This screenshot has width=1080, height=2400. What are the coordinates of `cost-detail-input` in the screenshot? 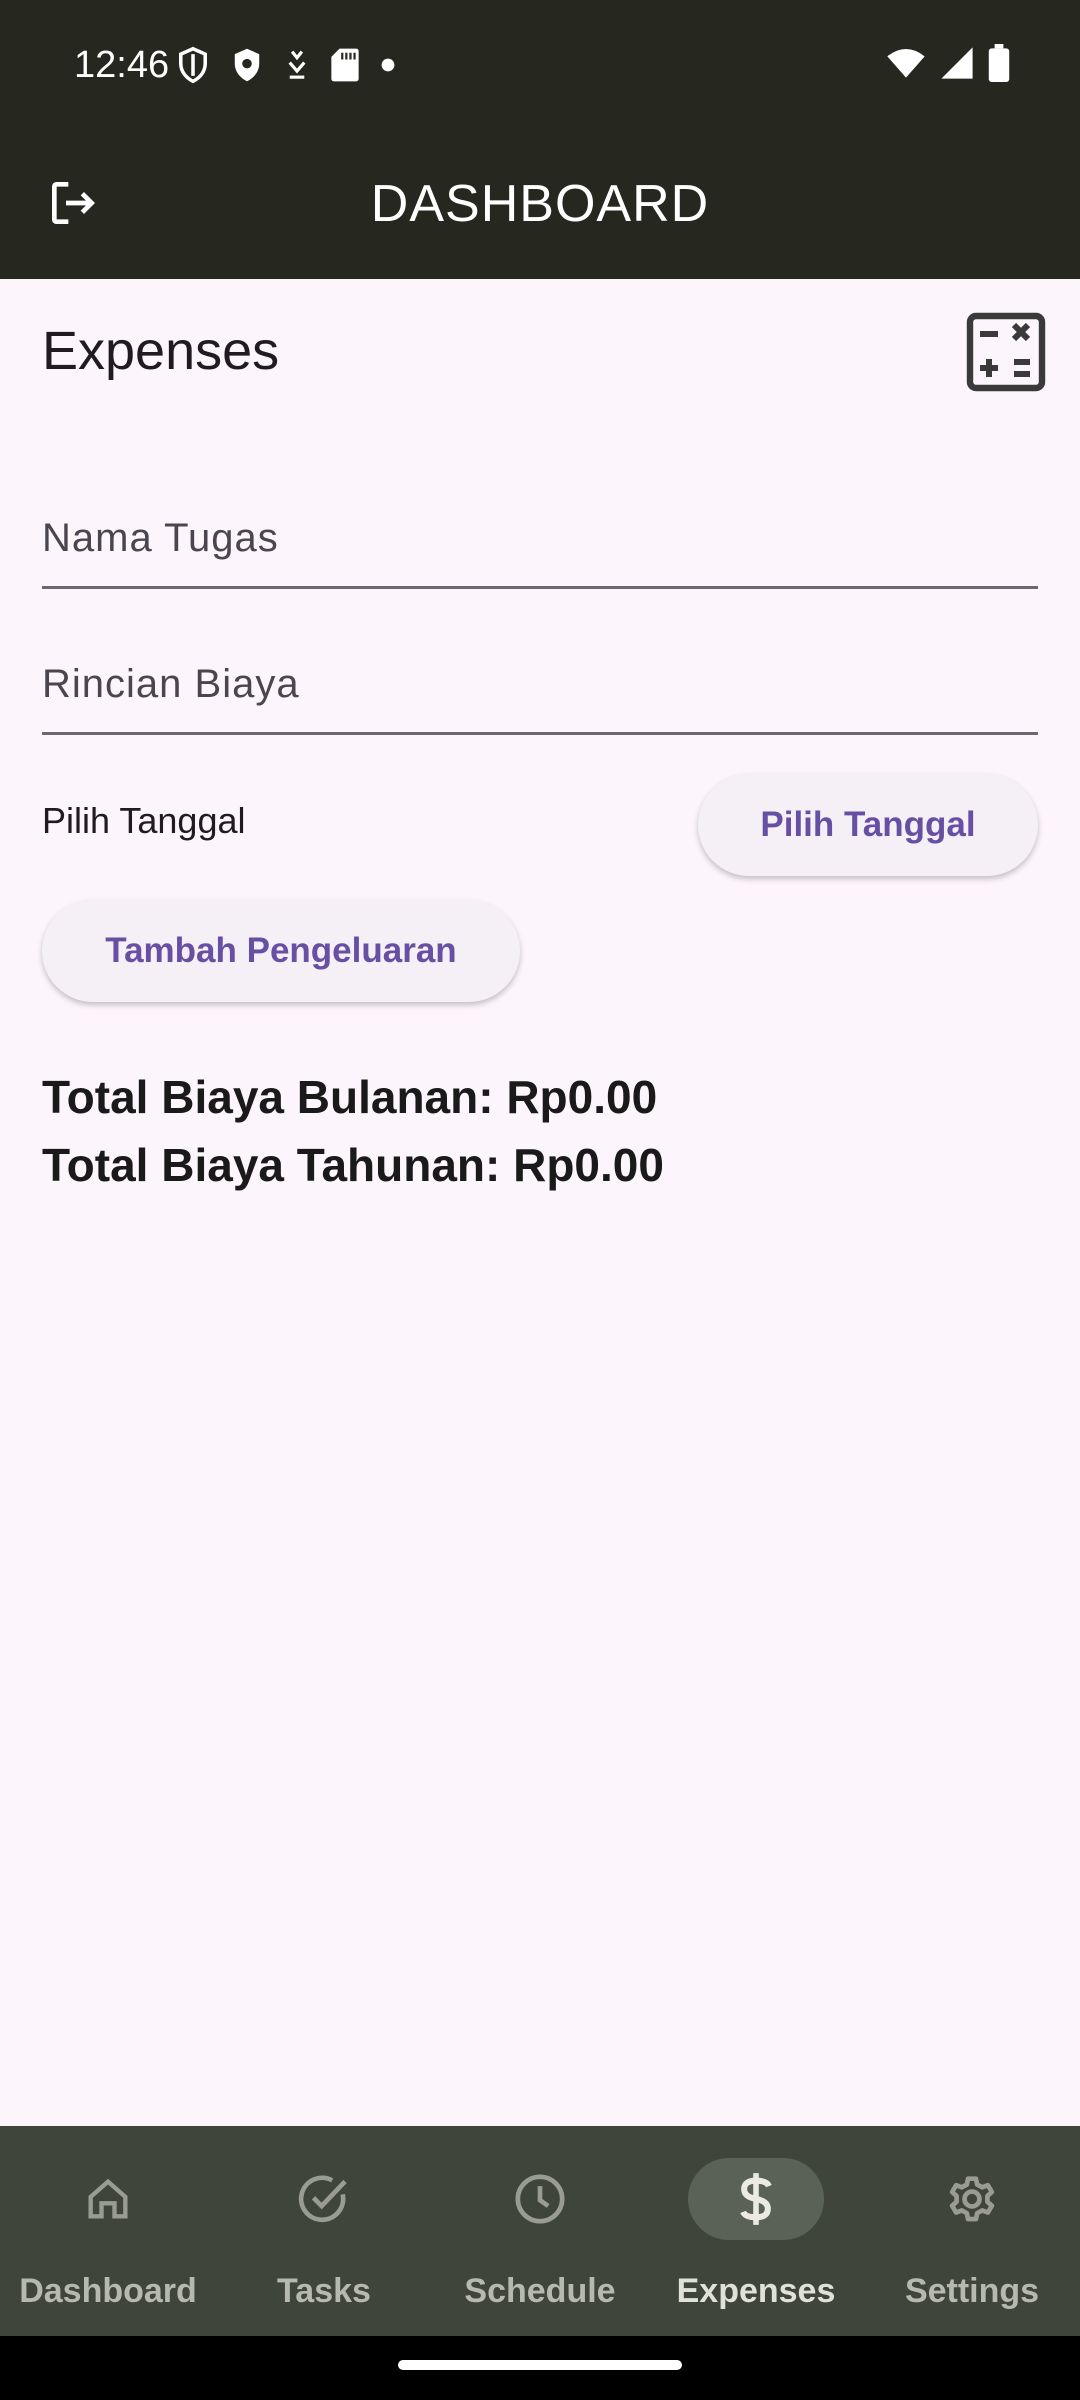 It's located at (540, 684).